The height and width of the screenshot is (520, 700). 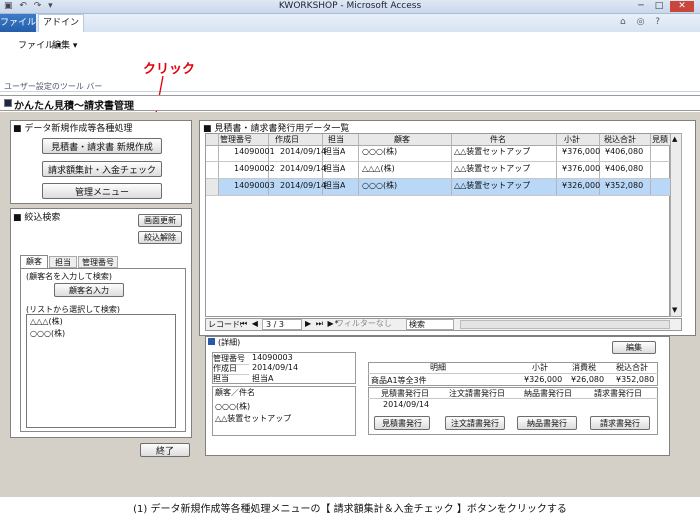 I want to click on tab-customer: 顧客, so click(x=34, y=261).